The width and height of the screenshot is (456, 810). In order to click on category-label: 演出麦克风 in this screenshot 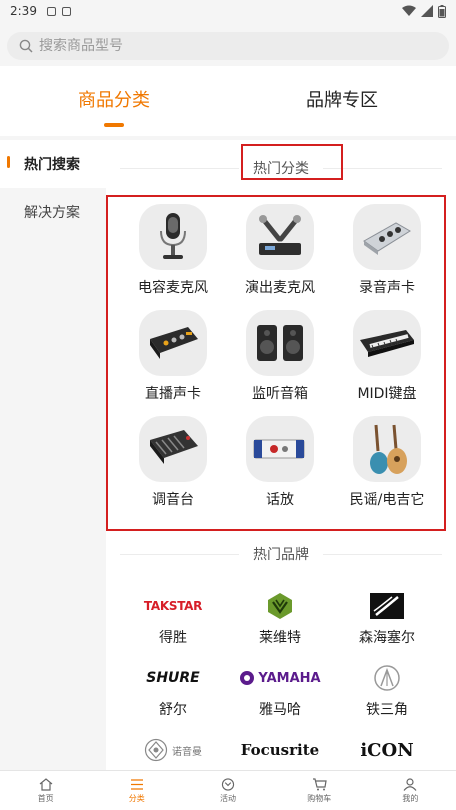, I will do `click(280, 288)`.